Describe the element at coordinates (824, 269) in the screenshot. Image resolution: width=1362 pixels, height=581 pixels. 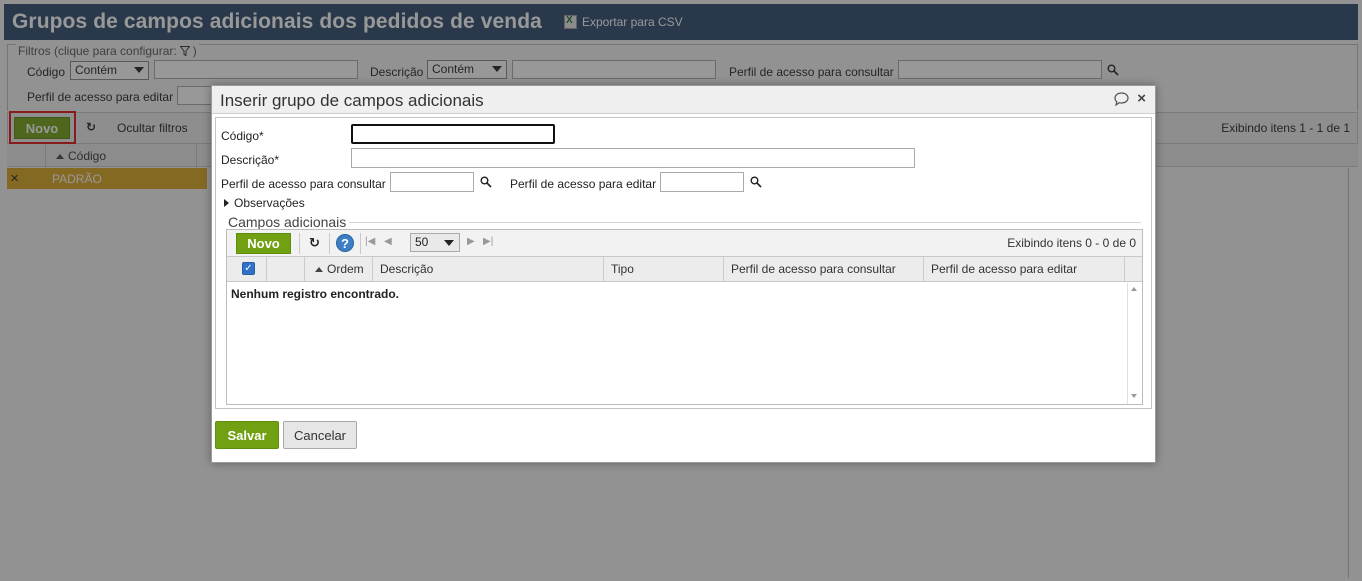
I see `column-header-perfil-consultar: Perfil de acesso para consultar` at that location.